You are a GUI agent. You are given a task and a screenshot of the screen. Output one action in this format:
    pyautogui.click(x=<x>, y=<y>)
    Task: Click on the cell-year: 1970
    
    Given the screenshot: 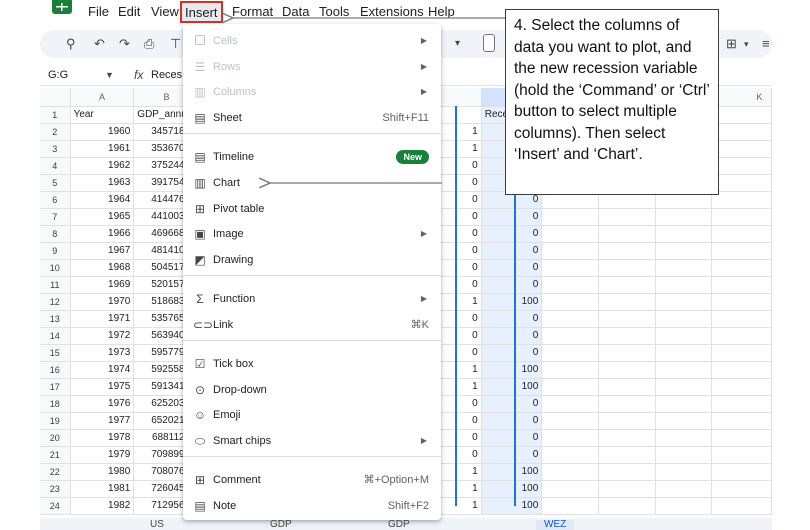 What is the action you would take?
    pyautogui.click(x=102, y=302)
    